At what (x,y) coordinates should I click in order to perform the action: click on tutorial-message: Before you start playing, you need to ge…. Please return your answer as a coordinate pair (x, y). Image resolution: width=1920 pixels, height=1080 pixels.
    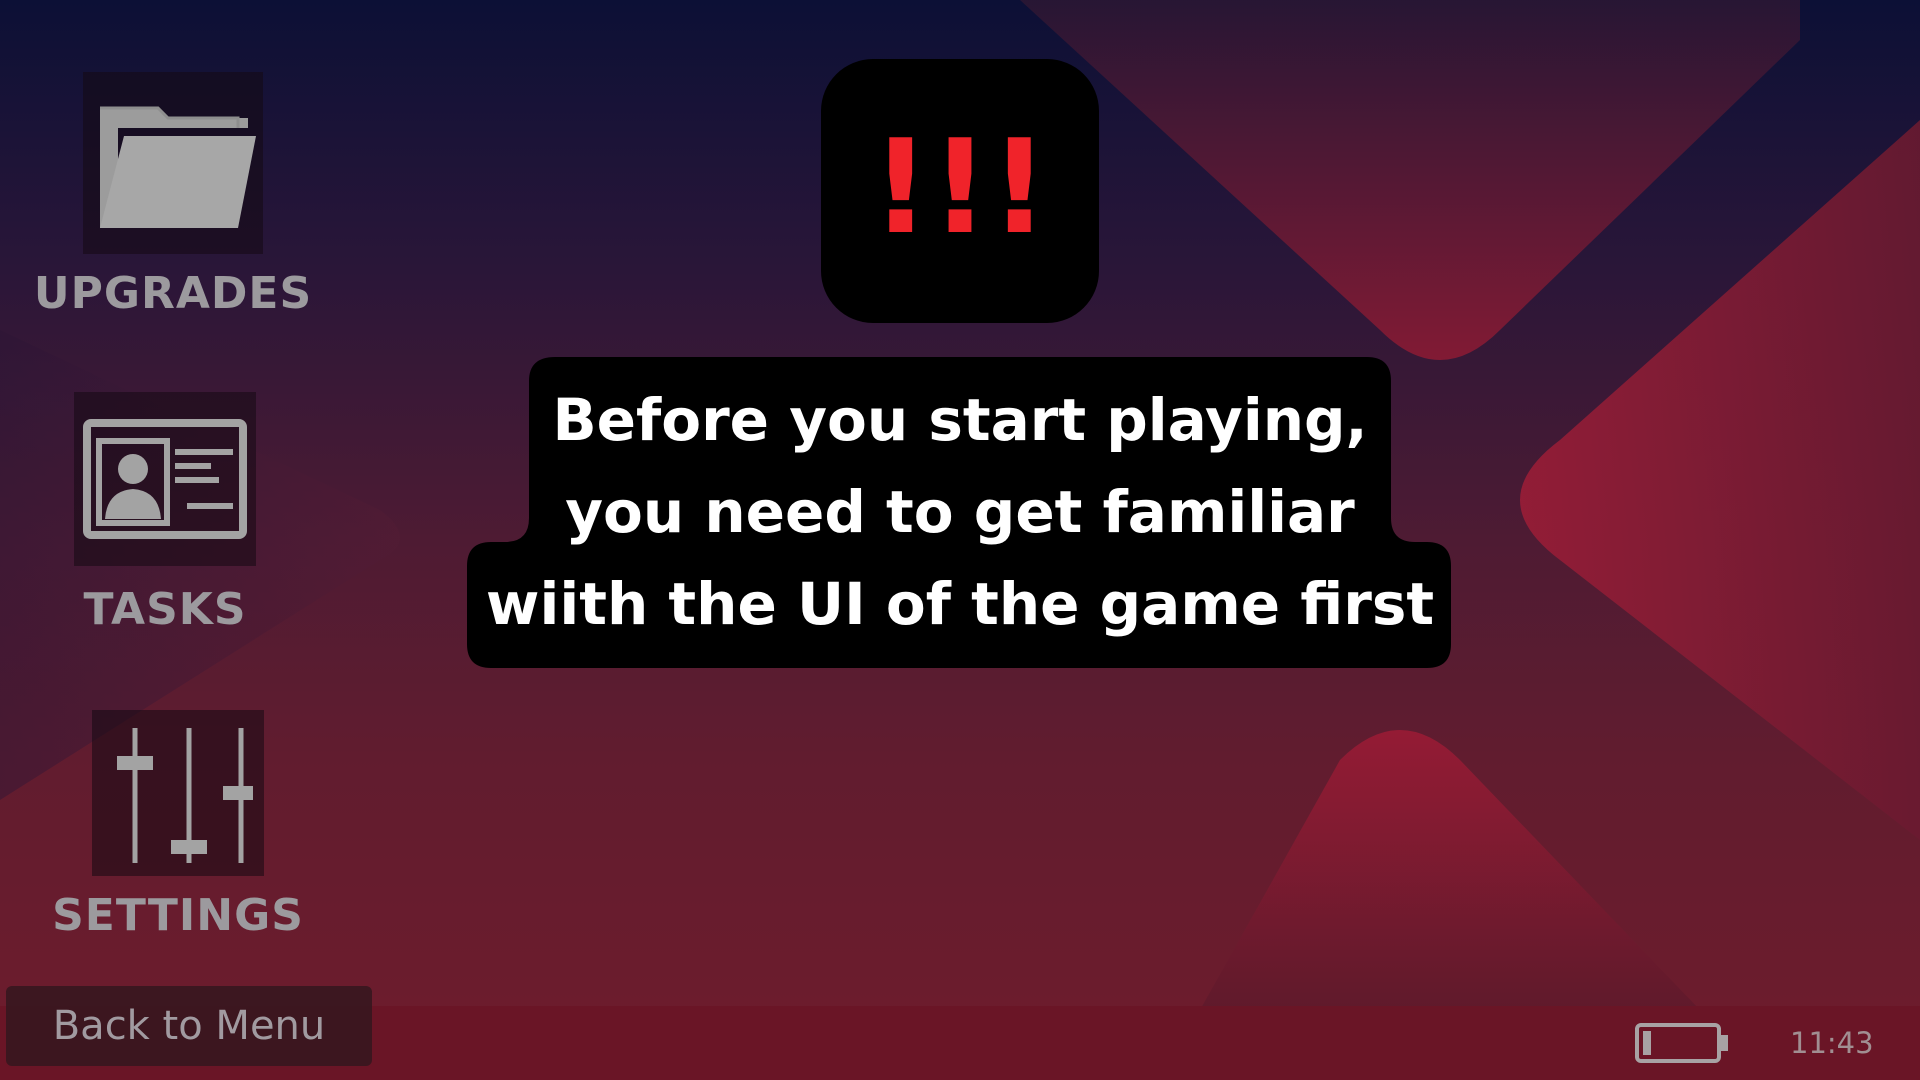
    Looking at the image, I should click on (960, 512).